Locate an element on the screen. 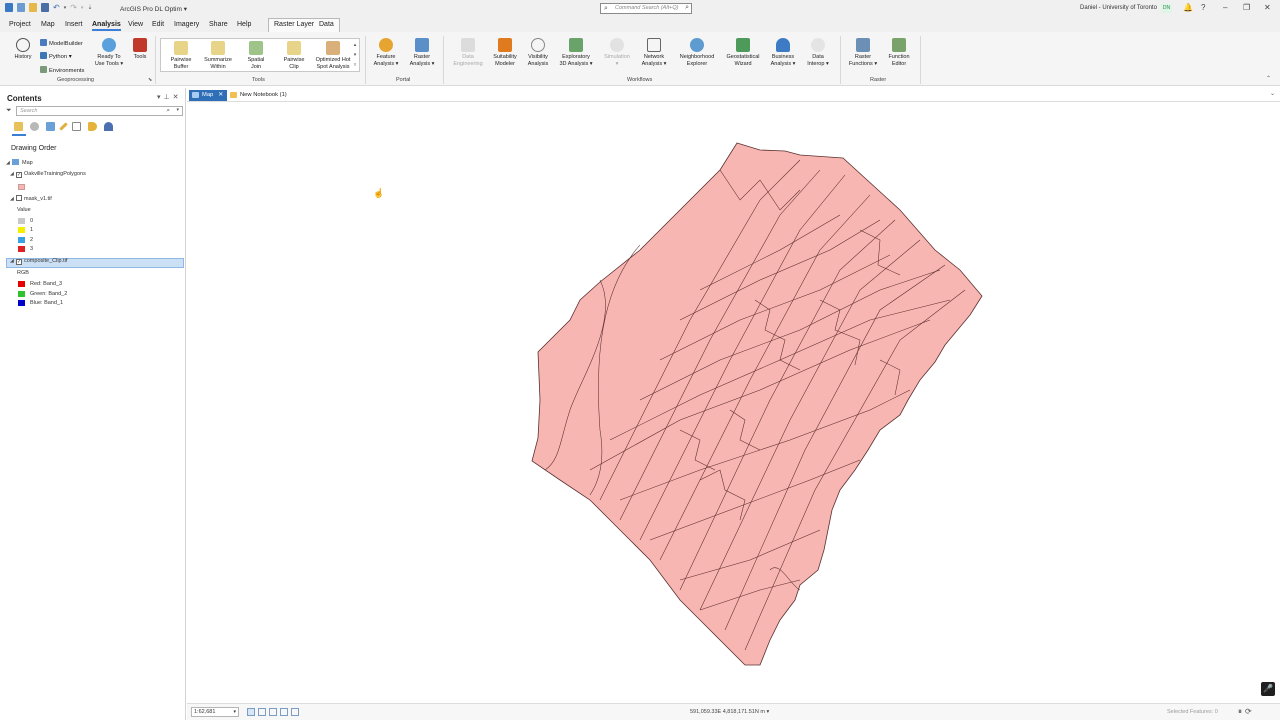  redo-icon: ↷ is located at coordinates (73, 7).